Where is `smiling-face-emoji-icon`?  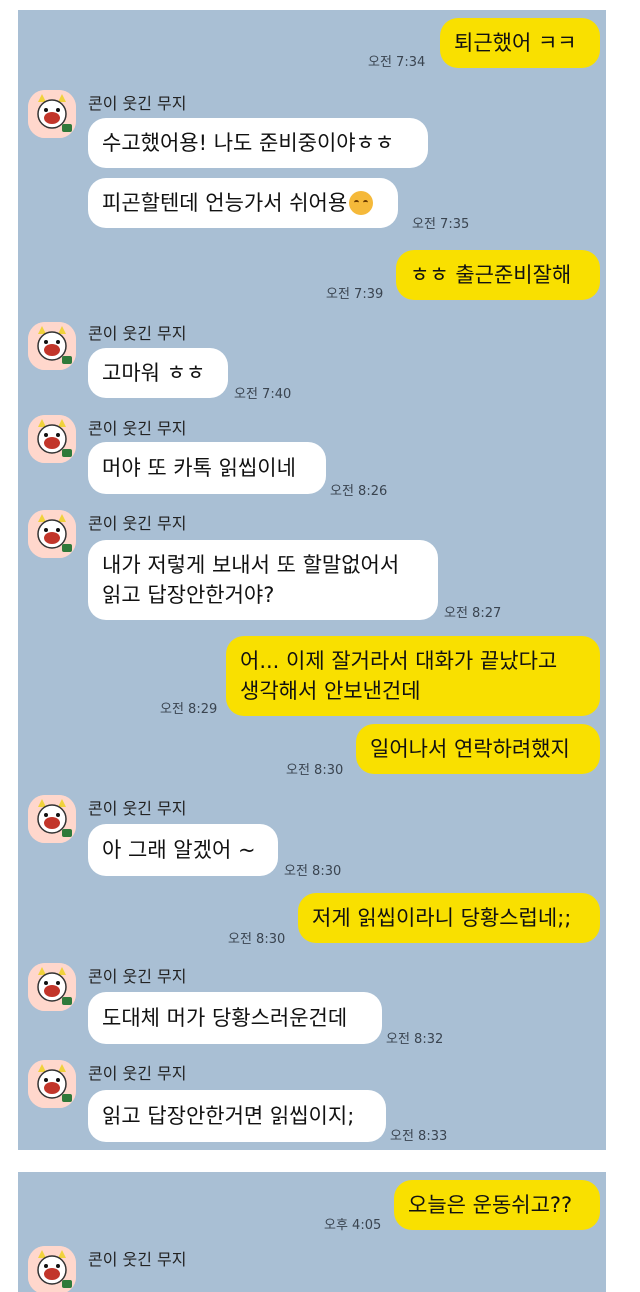
smiling-face-emoji-icon is located at coordinates (361, 203).